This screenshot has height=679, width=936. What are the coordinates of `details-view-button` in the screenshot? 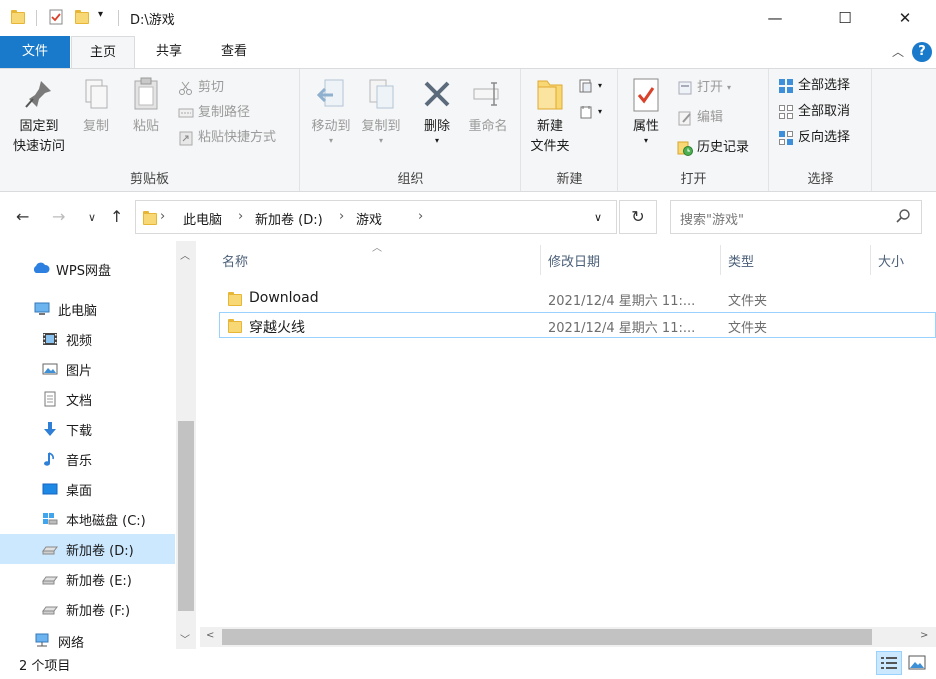 It's located at (889, 663).